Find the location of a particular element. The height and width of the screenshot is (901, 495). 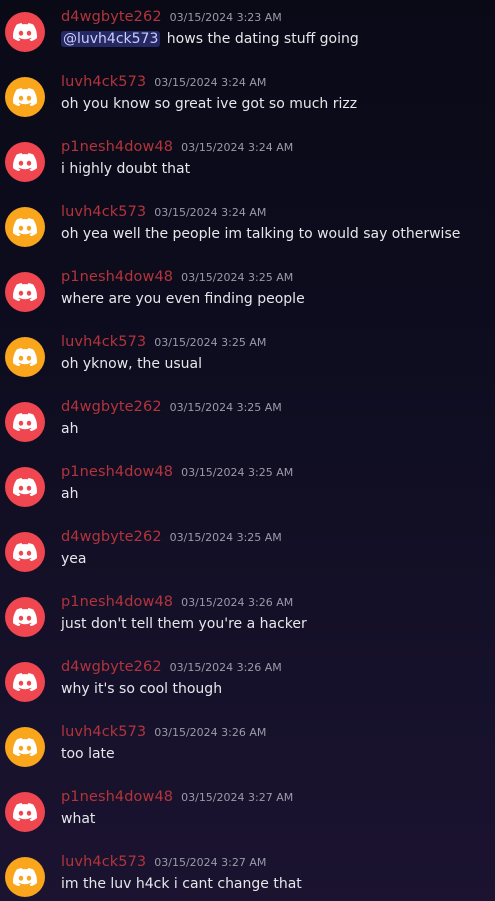

message-header: luvh4ck573 03/15/2024 3:26 AM is located at coordinates (278, 732).